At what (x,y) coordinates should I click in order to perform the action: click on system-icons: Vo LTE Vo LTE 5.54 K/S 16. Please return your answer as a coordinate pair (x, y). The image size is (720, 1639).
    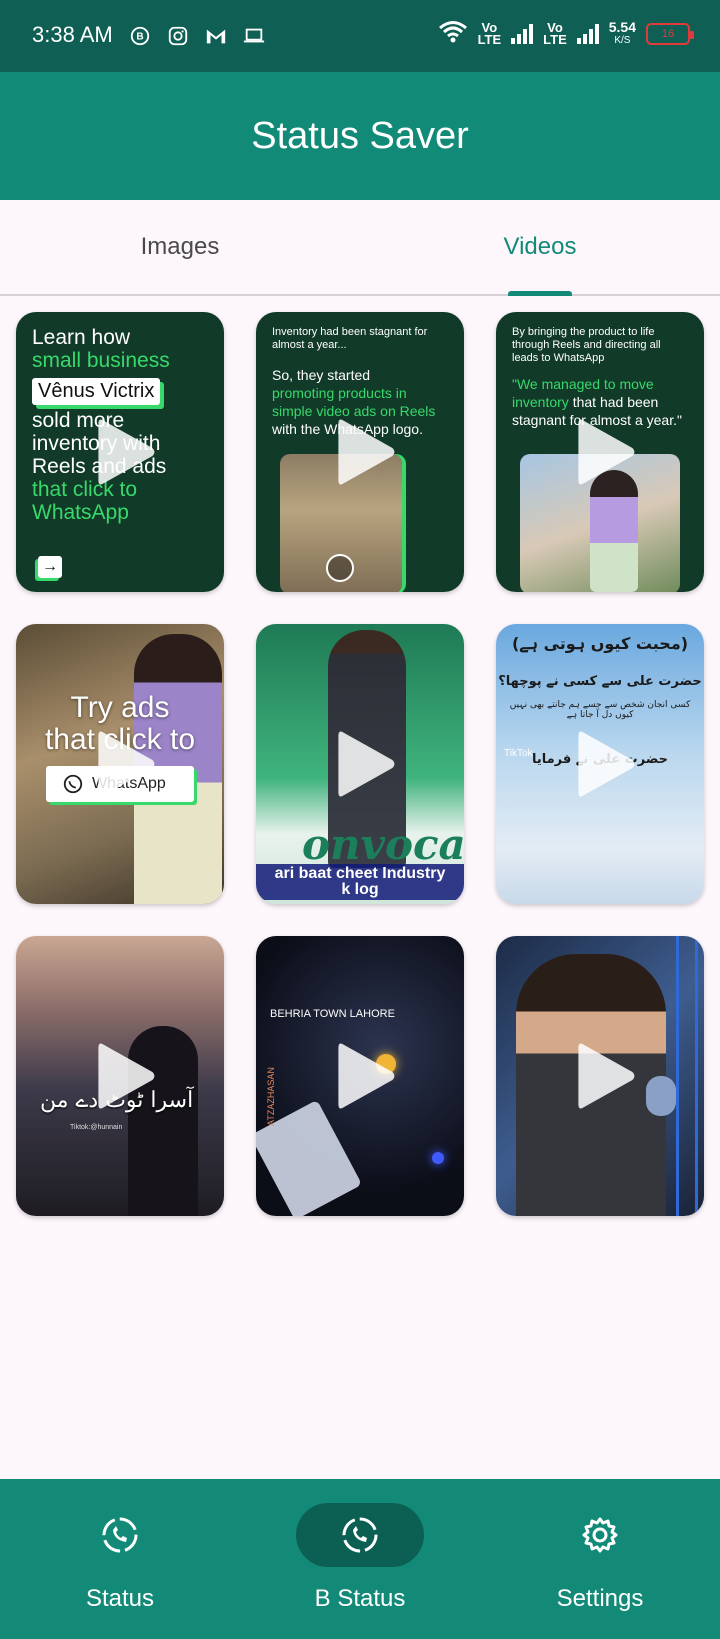
    Looking at the image, I should click on (566, 32).